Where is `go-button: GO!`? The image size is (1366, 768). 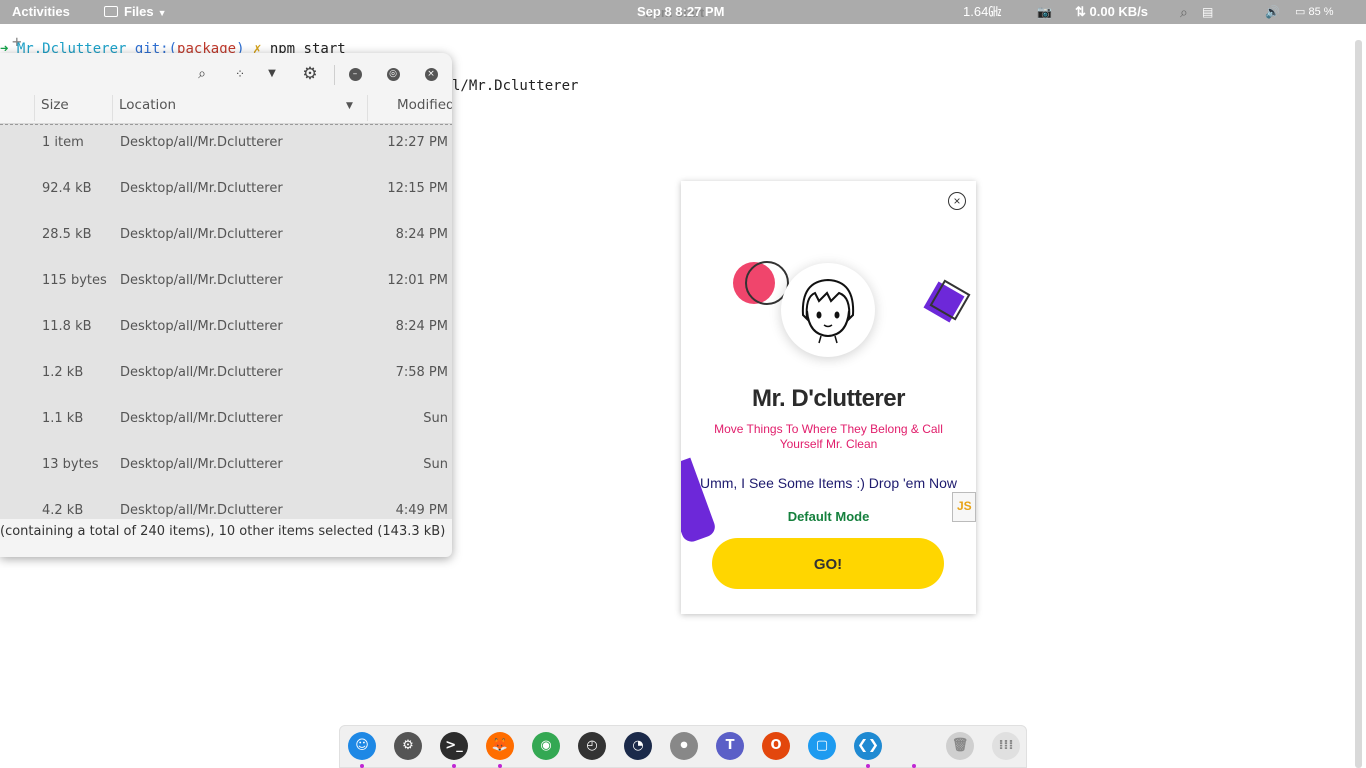
go-button: GO! is located at coordinates (828, 563).